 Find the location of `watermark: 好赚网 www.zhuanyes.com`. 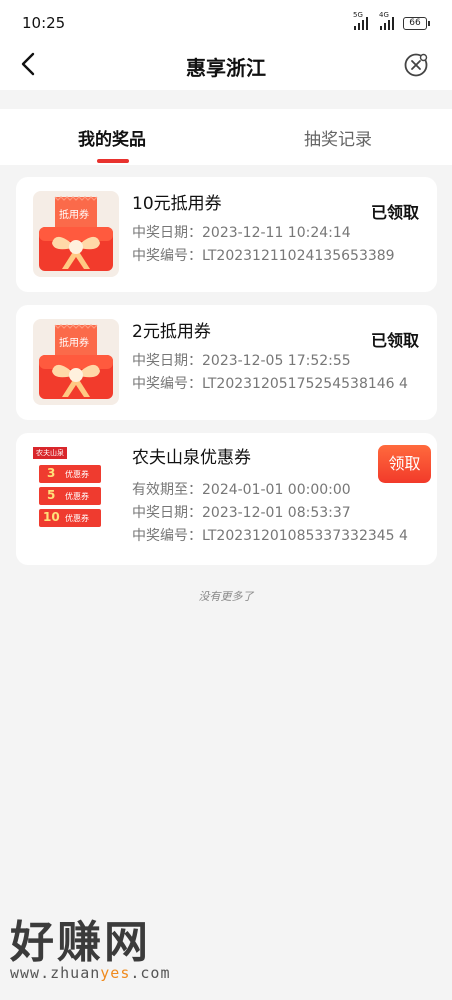

watermark: 好赚网 www.zhuanyes.com is located at coordinates (90, 950).